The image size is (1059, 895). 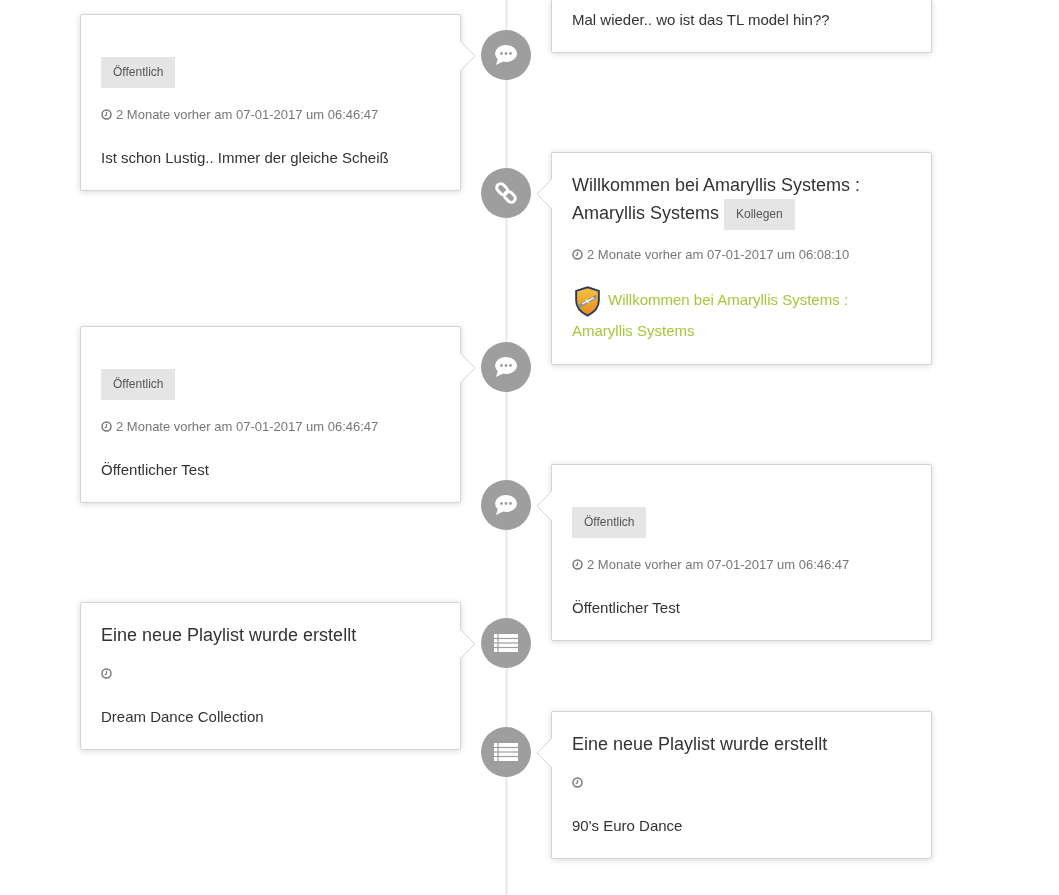 I want to click on post-text: Mal wieder.. wo ist das TL model hin??, so click(x=701, y=20).